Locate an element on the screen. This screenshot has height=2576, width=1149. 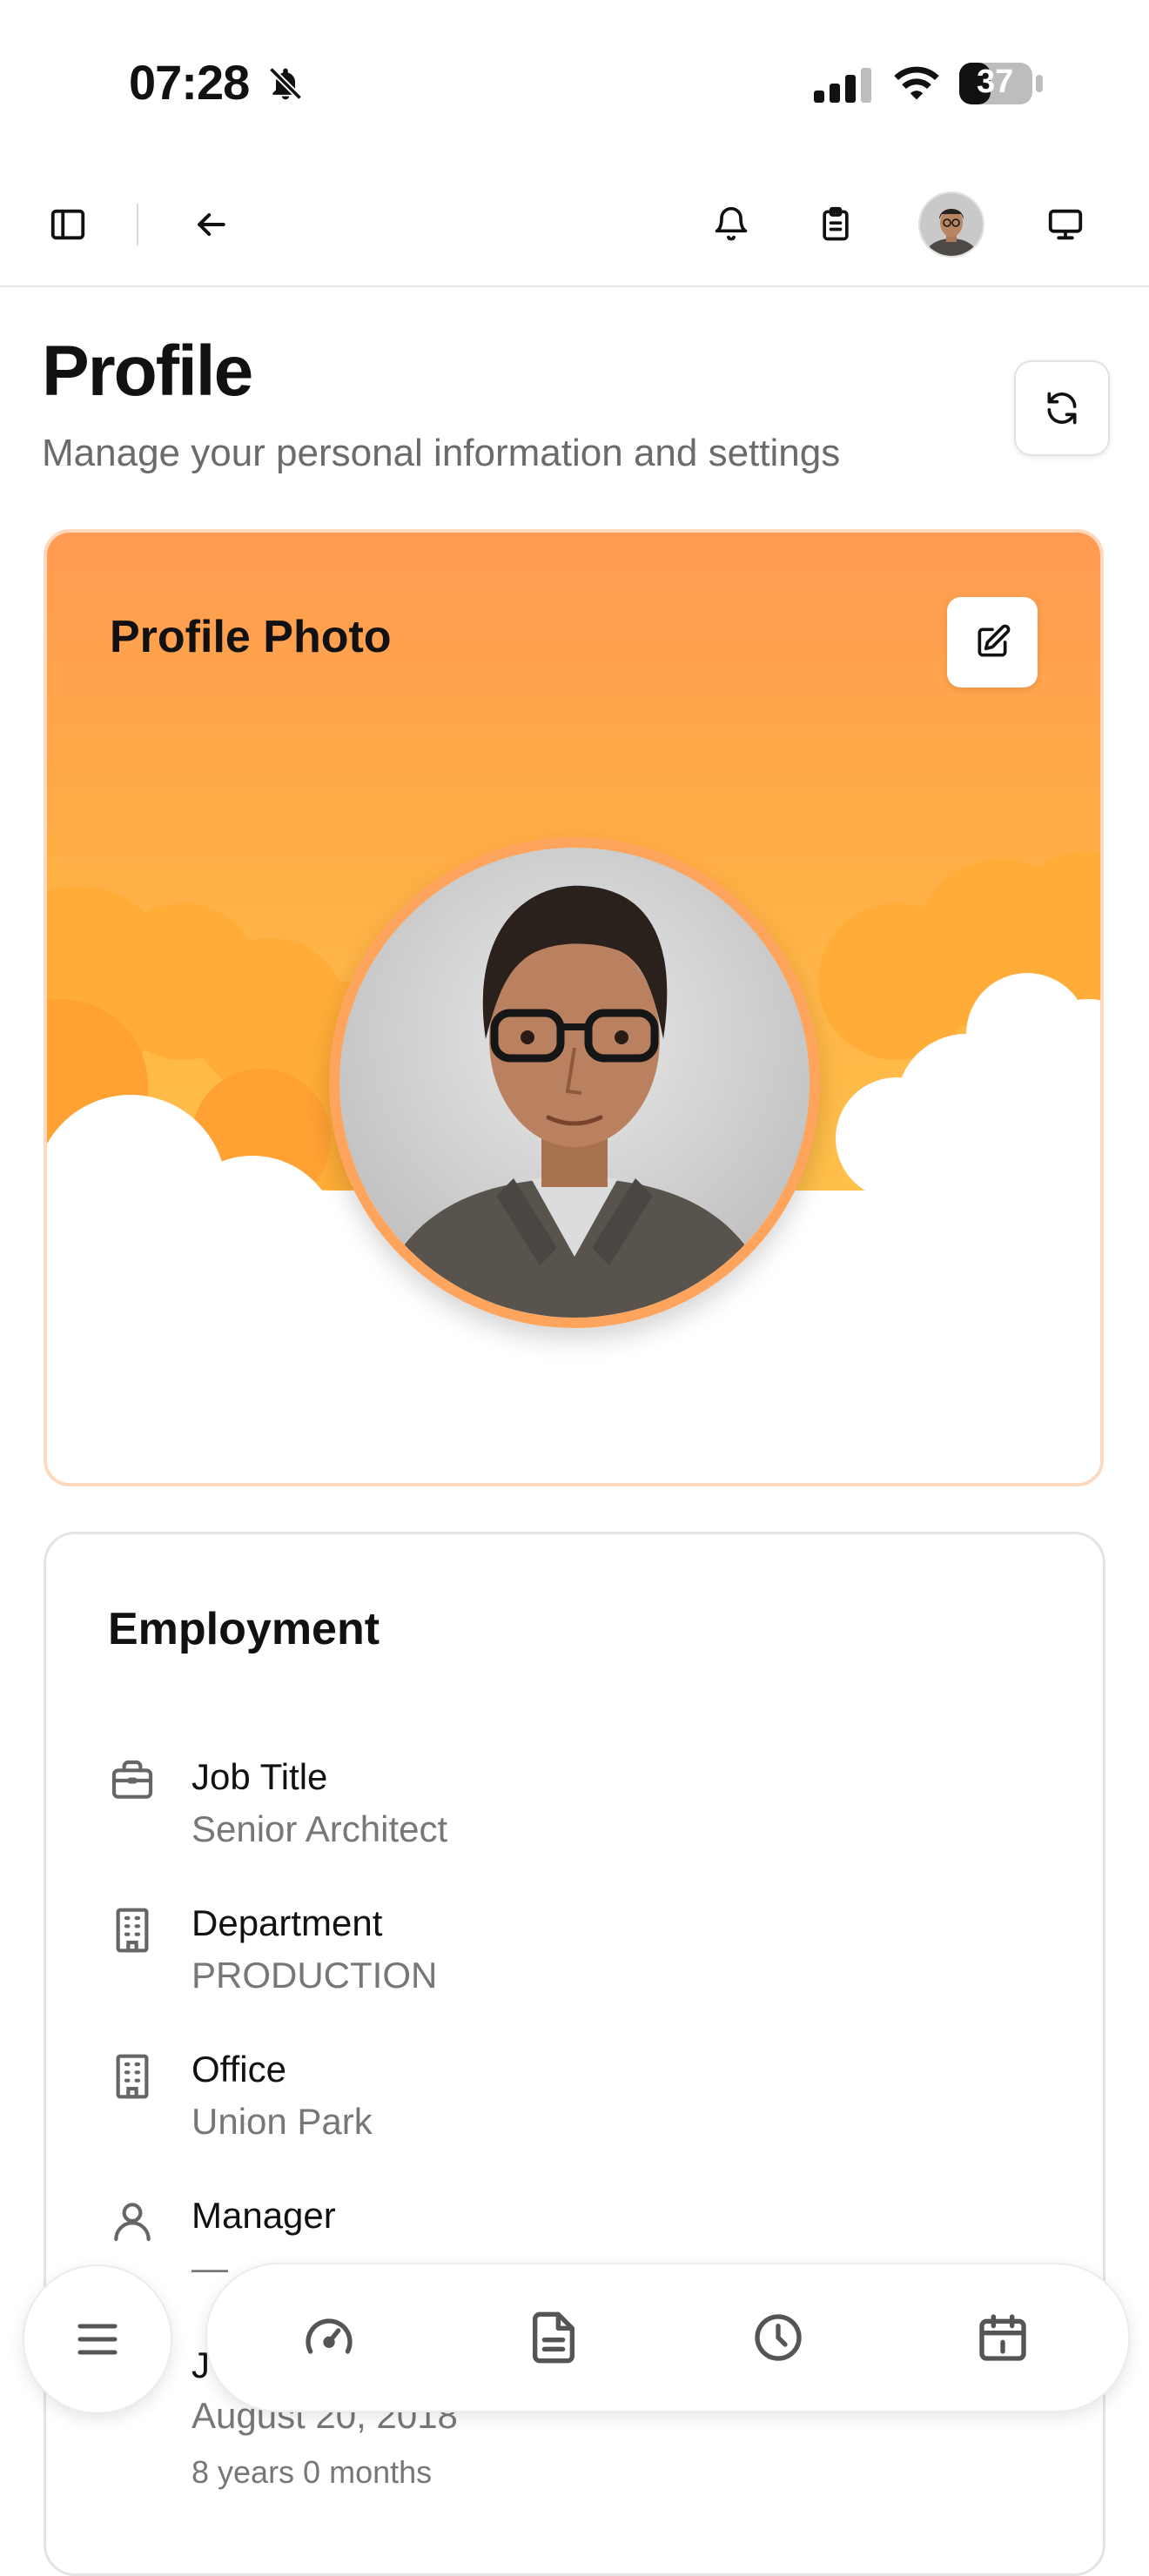
toolbar-border is located at coordinates (574, 286).